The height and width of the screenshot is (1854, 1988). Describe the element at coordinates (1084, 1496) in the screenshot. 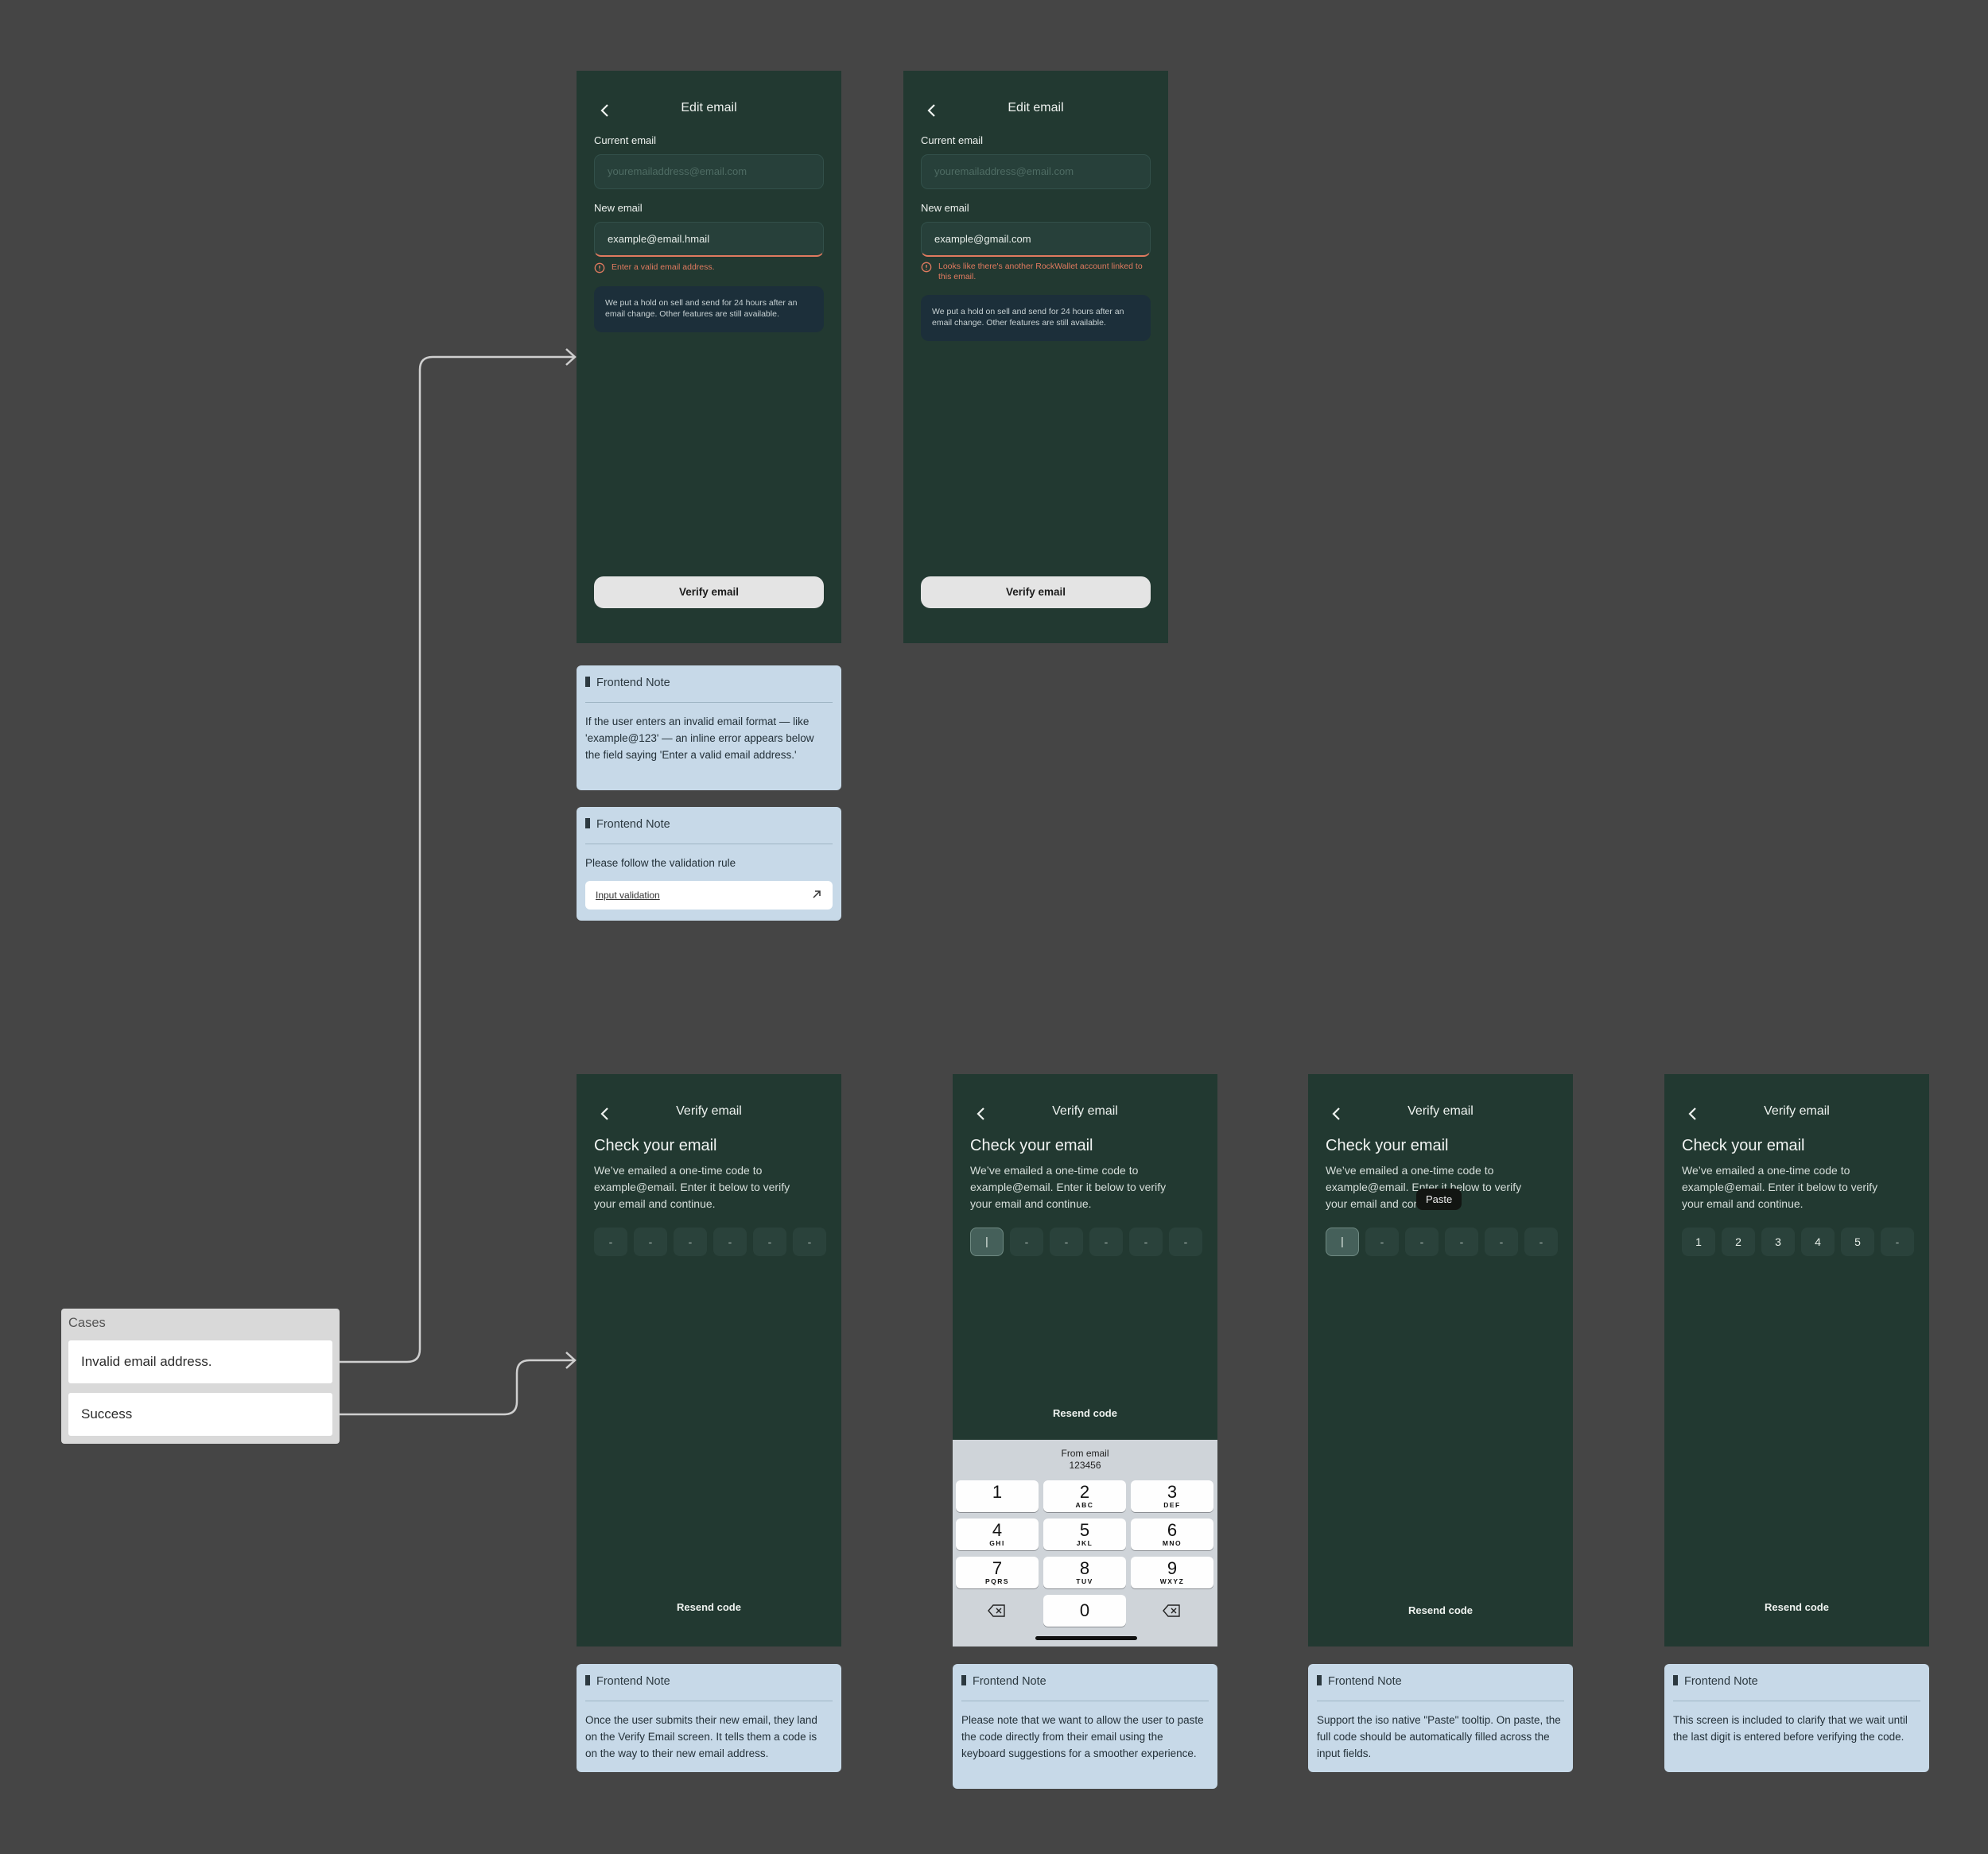

I see `key-2: 2 ABC` at that location.